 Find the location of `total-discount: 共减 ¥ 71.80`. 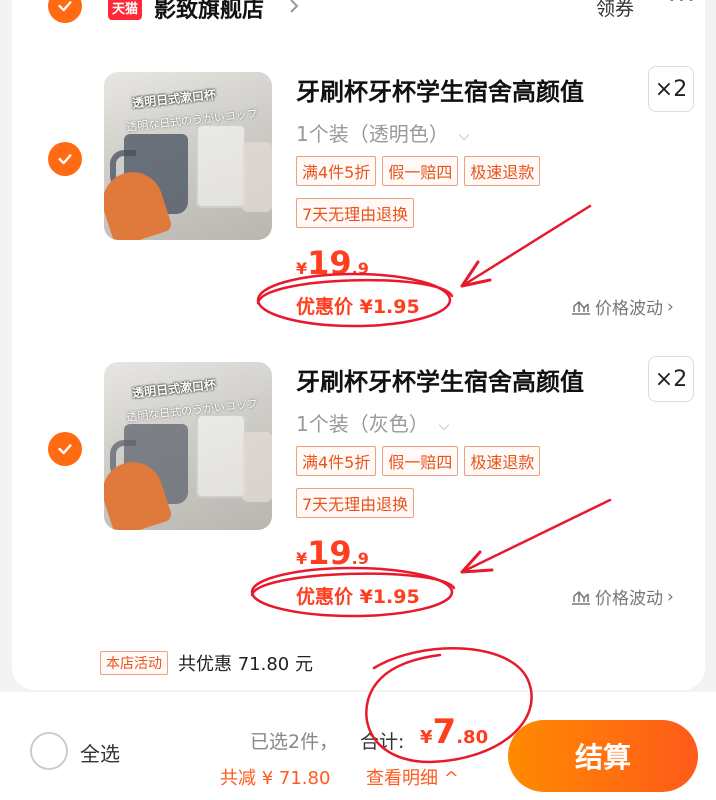

total-discount: 共减 ¥ 71.80 is located at coordinates (275, 778).